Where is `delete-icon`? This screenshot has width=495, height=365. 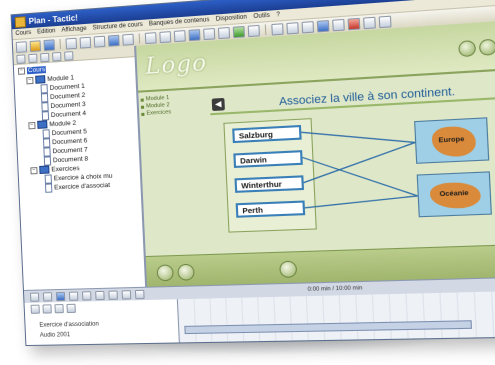 delete-icon is located at coordinates (354, 23).